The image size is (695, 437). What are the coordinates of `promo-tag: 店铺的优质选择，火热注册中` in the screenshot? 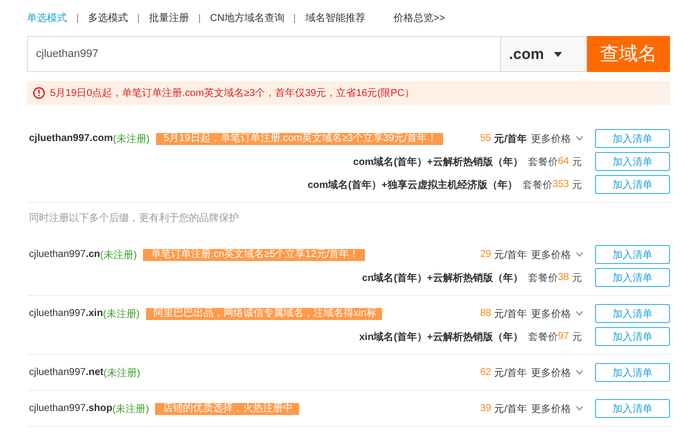 It's located at (227, 408).